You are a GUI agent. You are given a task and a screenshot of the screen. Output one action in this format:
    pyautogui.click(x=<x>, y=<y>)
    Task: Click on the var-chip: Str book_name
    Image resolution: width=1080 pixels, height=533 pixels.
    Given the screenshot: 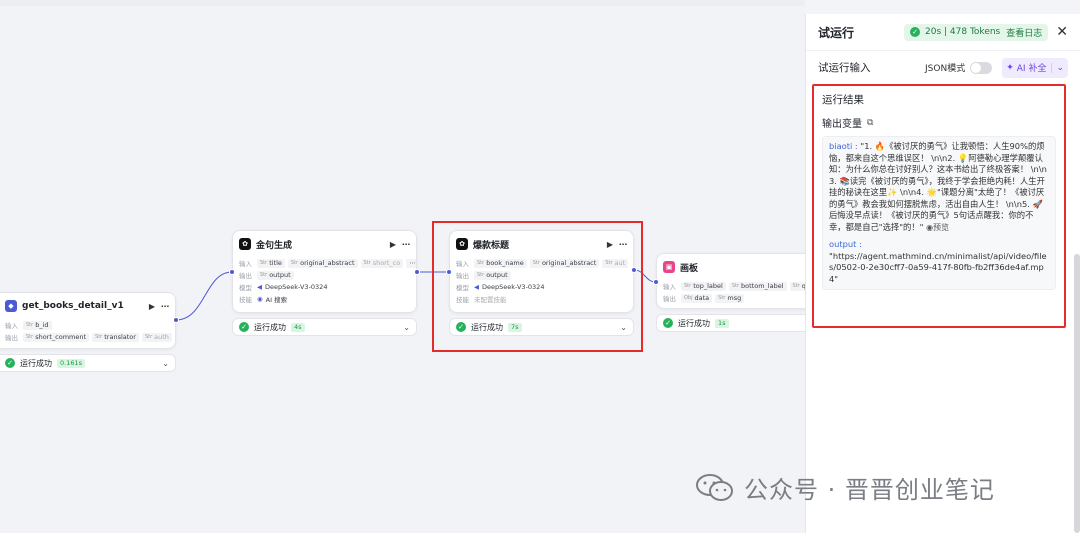 What is the action you would take?
    pyautogui.click(x=500, y=263)
    